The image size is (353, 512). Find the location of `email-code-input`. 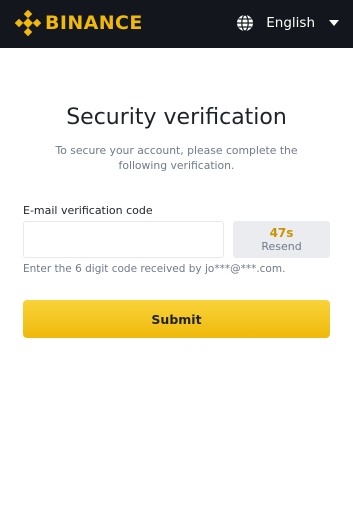

email-code-input is located at coordinates (123, 239).